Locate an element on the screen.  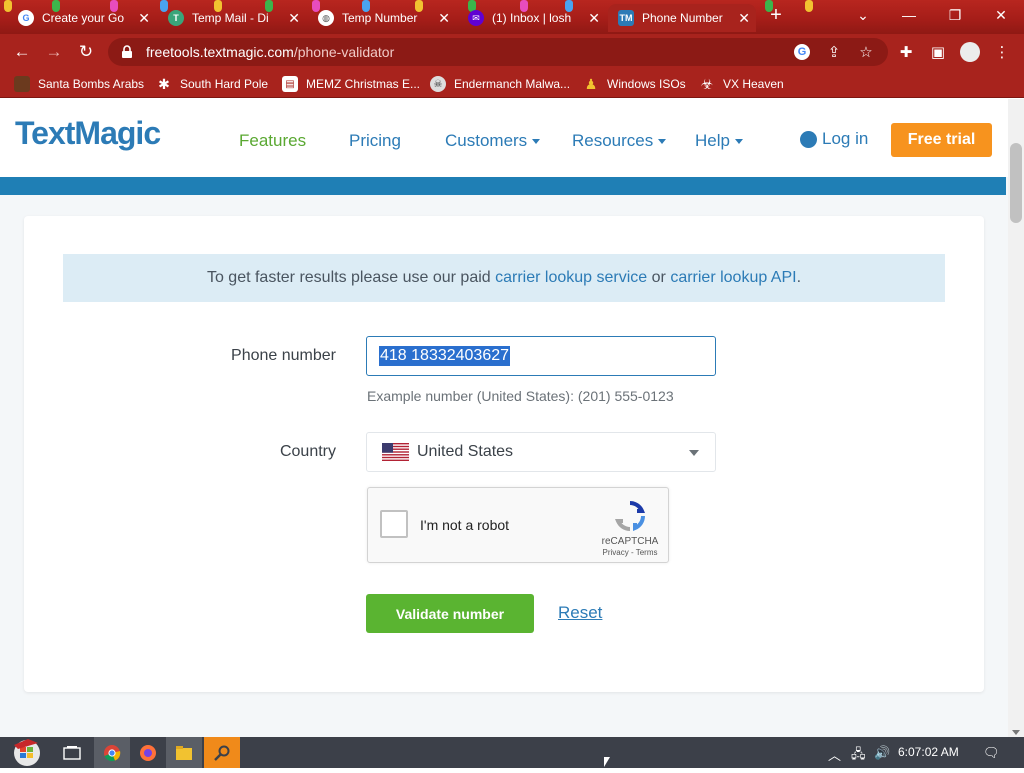
mouse-cursor is located at coordinates (607, 762).